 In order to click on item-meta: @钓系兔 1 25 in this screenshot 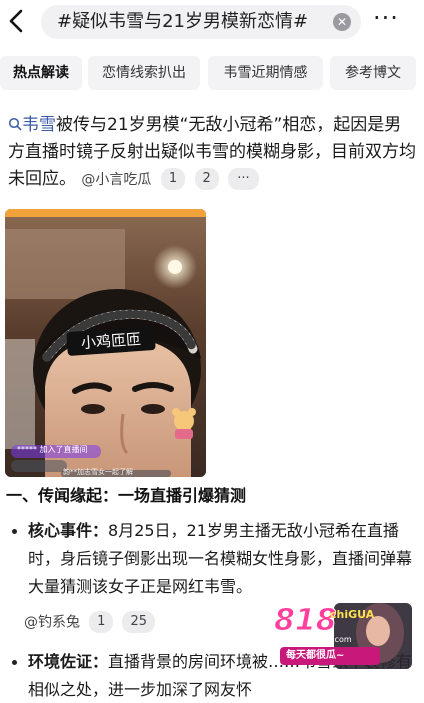, I will do `click(90, 622)`.